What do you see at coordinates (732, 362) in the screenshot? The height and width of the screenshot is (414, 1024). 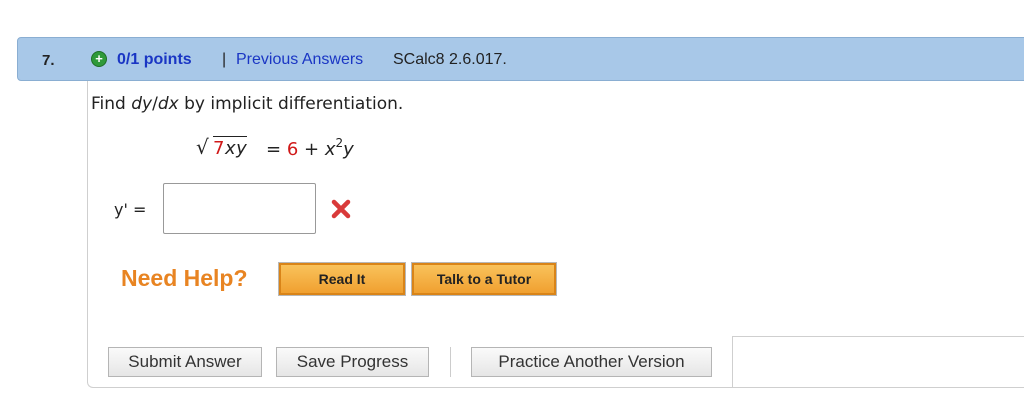 I see `panel-border` at bounding box center [732, 362].